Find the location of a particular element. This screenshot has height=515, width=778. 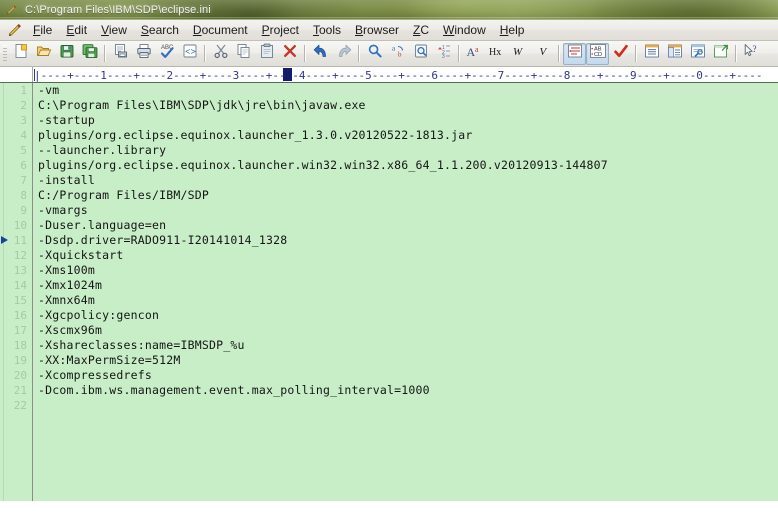

menu-edit: Edit is located at coordinates (76, 30).